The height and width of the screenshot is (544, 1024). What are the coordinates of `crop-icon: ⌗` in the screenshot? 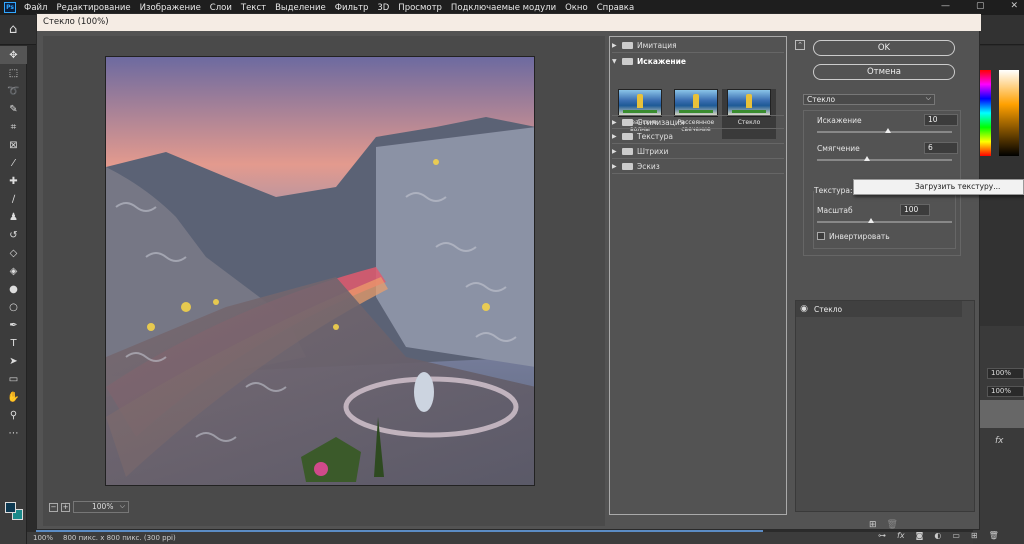 It's located at (13, 127).